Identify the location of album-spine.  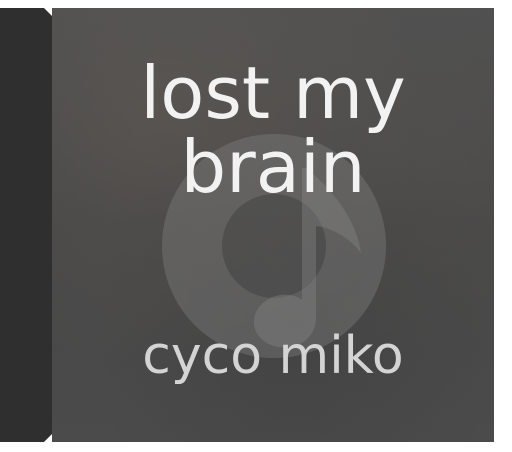
(26, 225).